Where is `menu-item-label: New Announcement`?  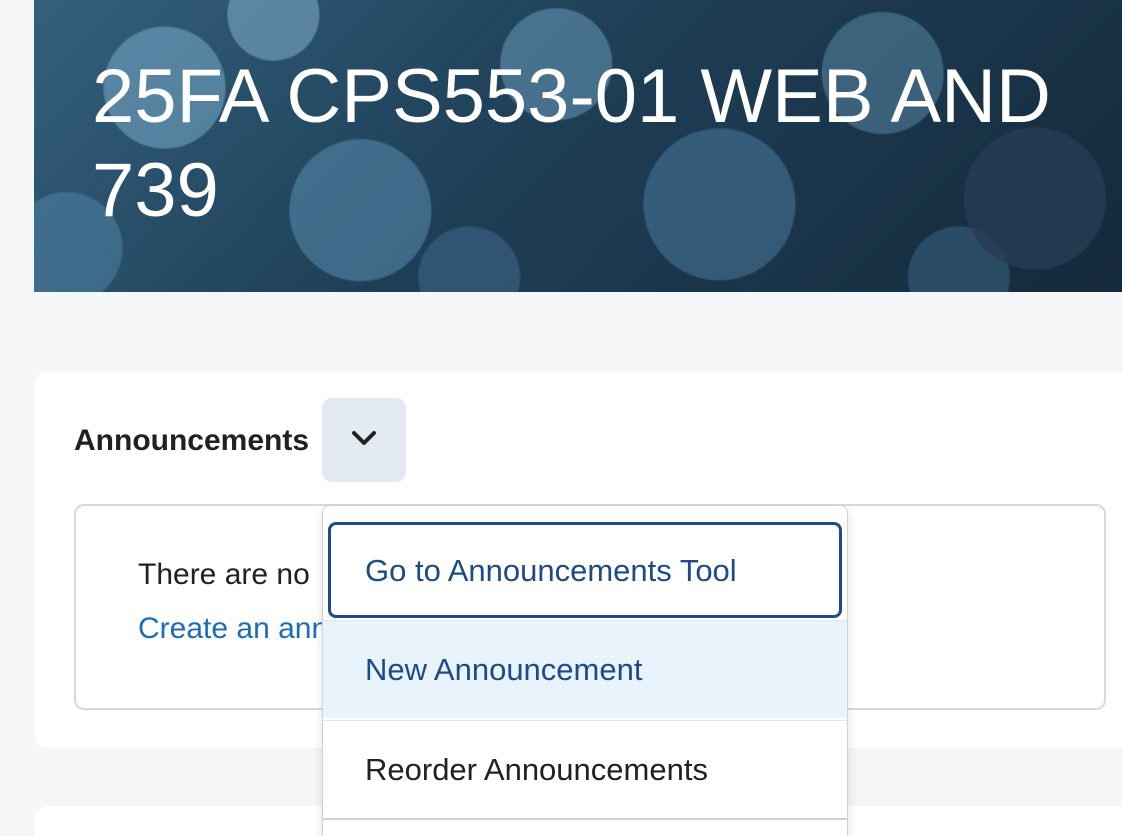 menu-item-label: New Announcement is located at coordinates (504, 669).